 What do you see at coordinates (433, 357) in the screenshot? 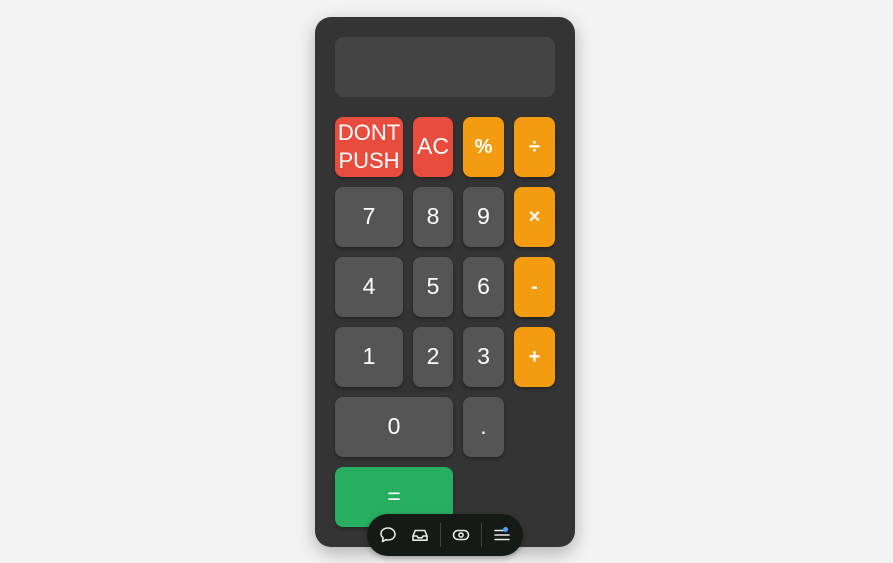
I see `key-2: 2` at bounding box center [433, 357].